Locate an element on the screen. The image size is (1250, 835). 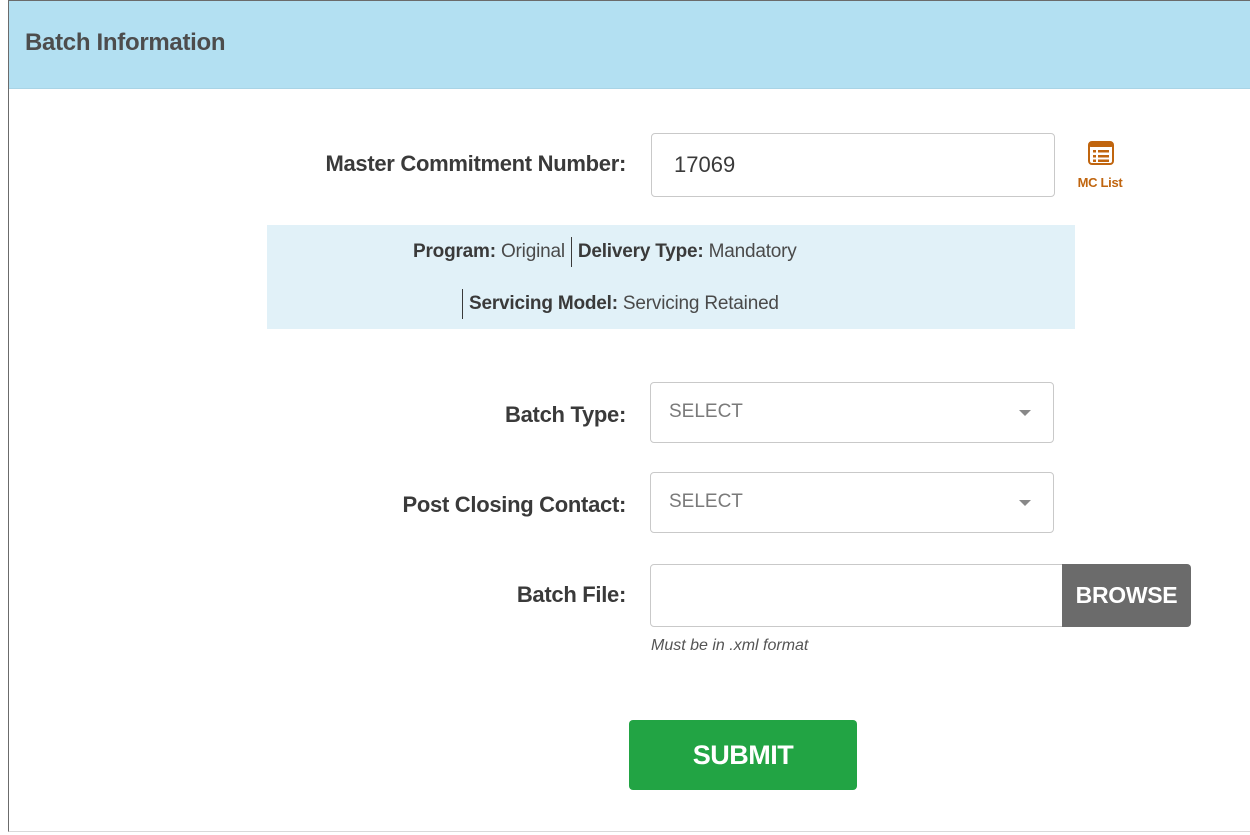
delivery-type-value: Mandatory is located at coordinates (752, 252).